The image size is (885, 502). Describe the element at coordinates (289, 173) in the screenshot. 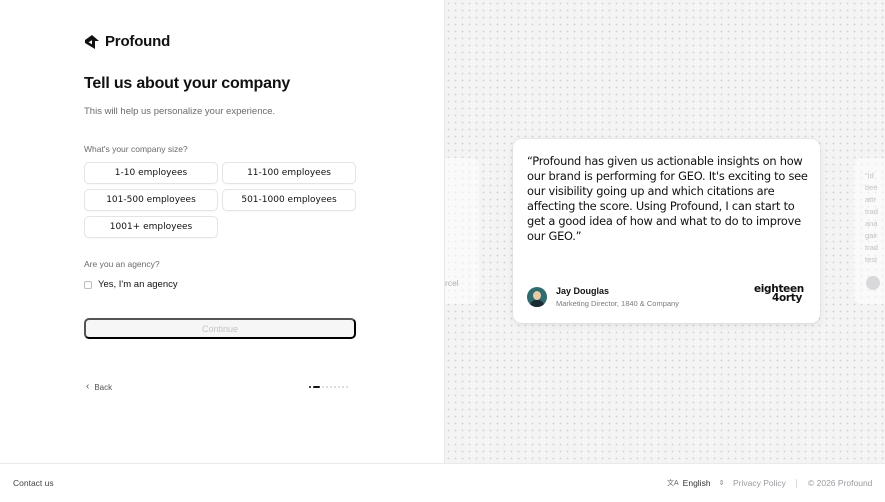

I see `size-option-11-100: 11-100 employees` at that location.